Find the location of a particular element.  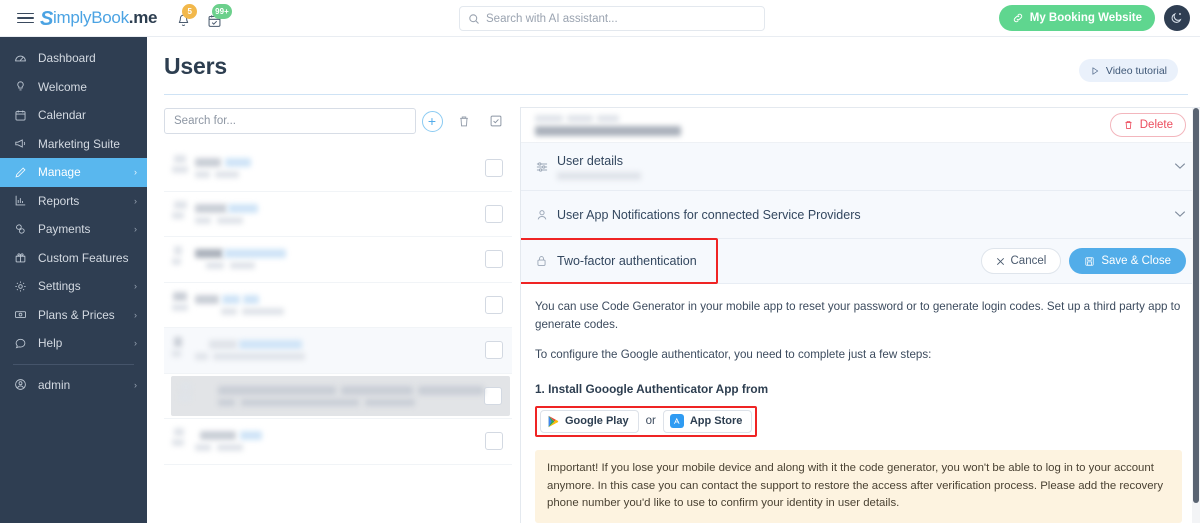

section-user-details: User details is located at coordinates (860, 167).